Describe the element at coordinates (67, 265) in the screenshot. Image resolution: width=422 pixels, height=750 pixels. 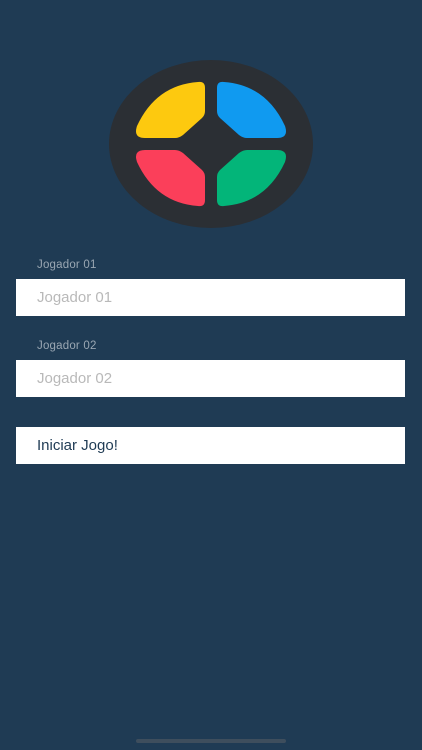
I see `player1-label: Jogador 01` at that location.